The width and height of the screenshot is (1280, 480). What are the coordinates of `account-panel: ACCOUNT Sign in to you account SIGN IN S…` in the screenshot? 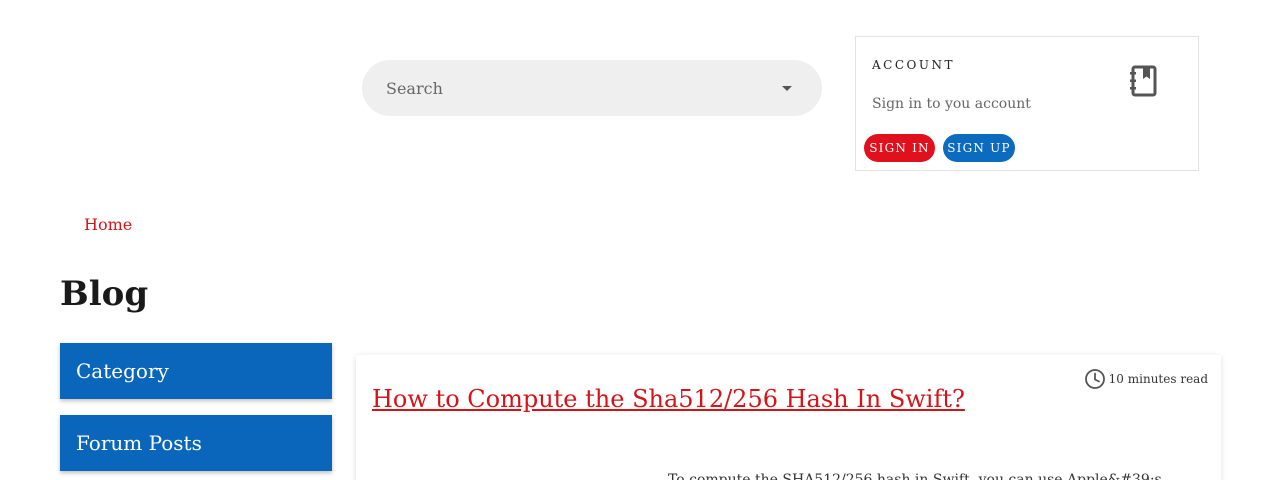 It's located at (1027, 103).